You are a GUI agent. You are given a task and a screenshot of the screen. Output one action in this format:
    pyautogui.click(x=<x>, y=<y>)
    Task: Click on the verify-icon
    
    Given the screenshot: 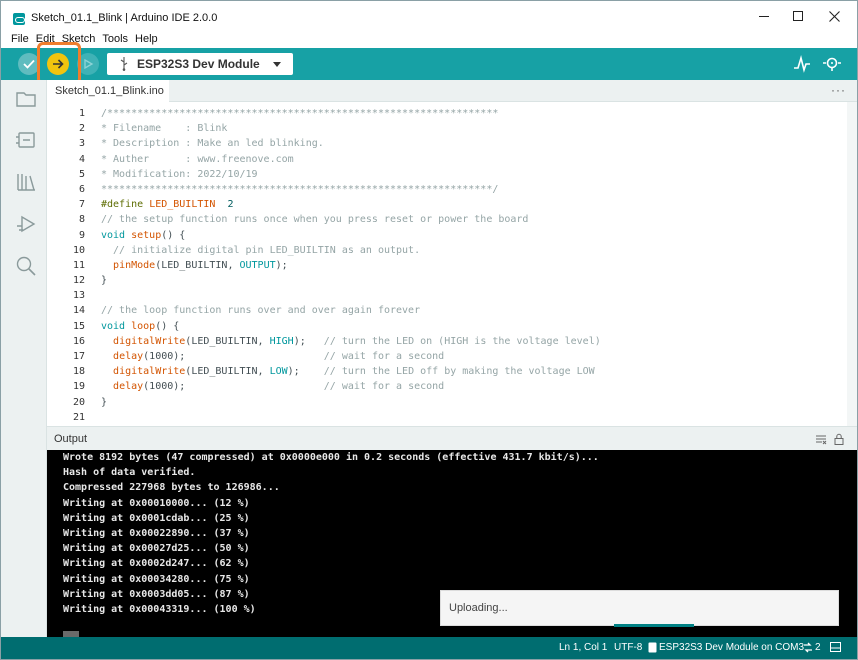 What is the action you would take?
    pyautogui.click(x=29, y=64)
    